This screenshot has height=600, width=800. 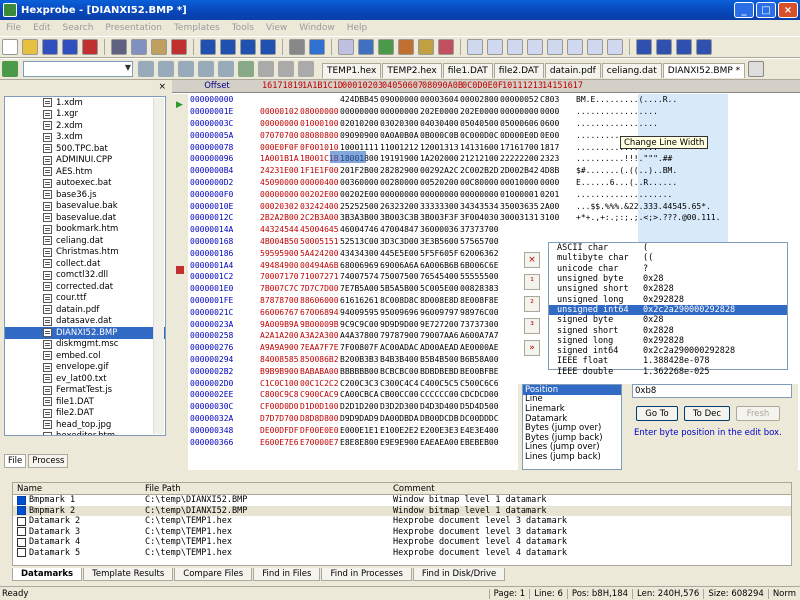 I want to click on column-3-icon, so click(x=684, y=47).